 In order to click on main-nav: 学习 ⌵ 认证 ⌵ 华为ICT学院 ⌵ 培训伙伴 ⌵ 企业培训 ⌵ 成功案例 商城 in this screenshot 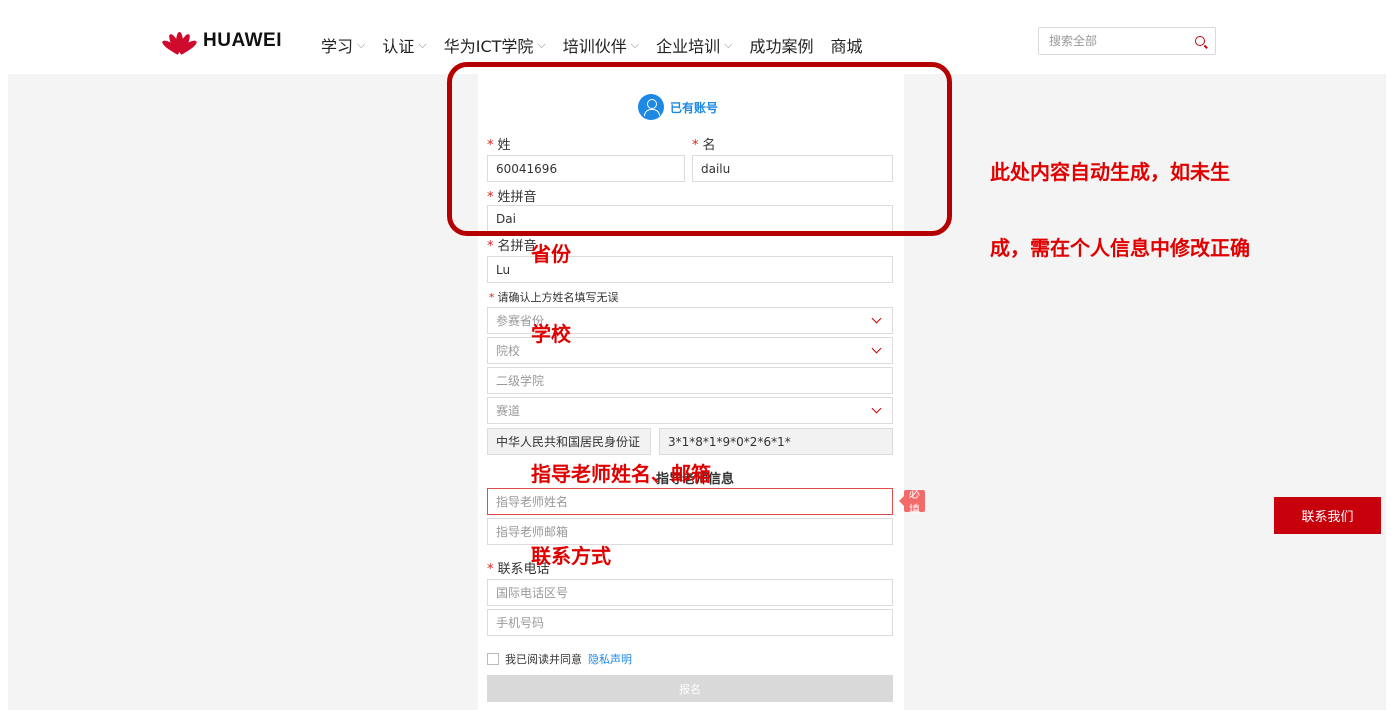, I will do `click(600, 45)`.